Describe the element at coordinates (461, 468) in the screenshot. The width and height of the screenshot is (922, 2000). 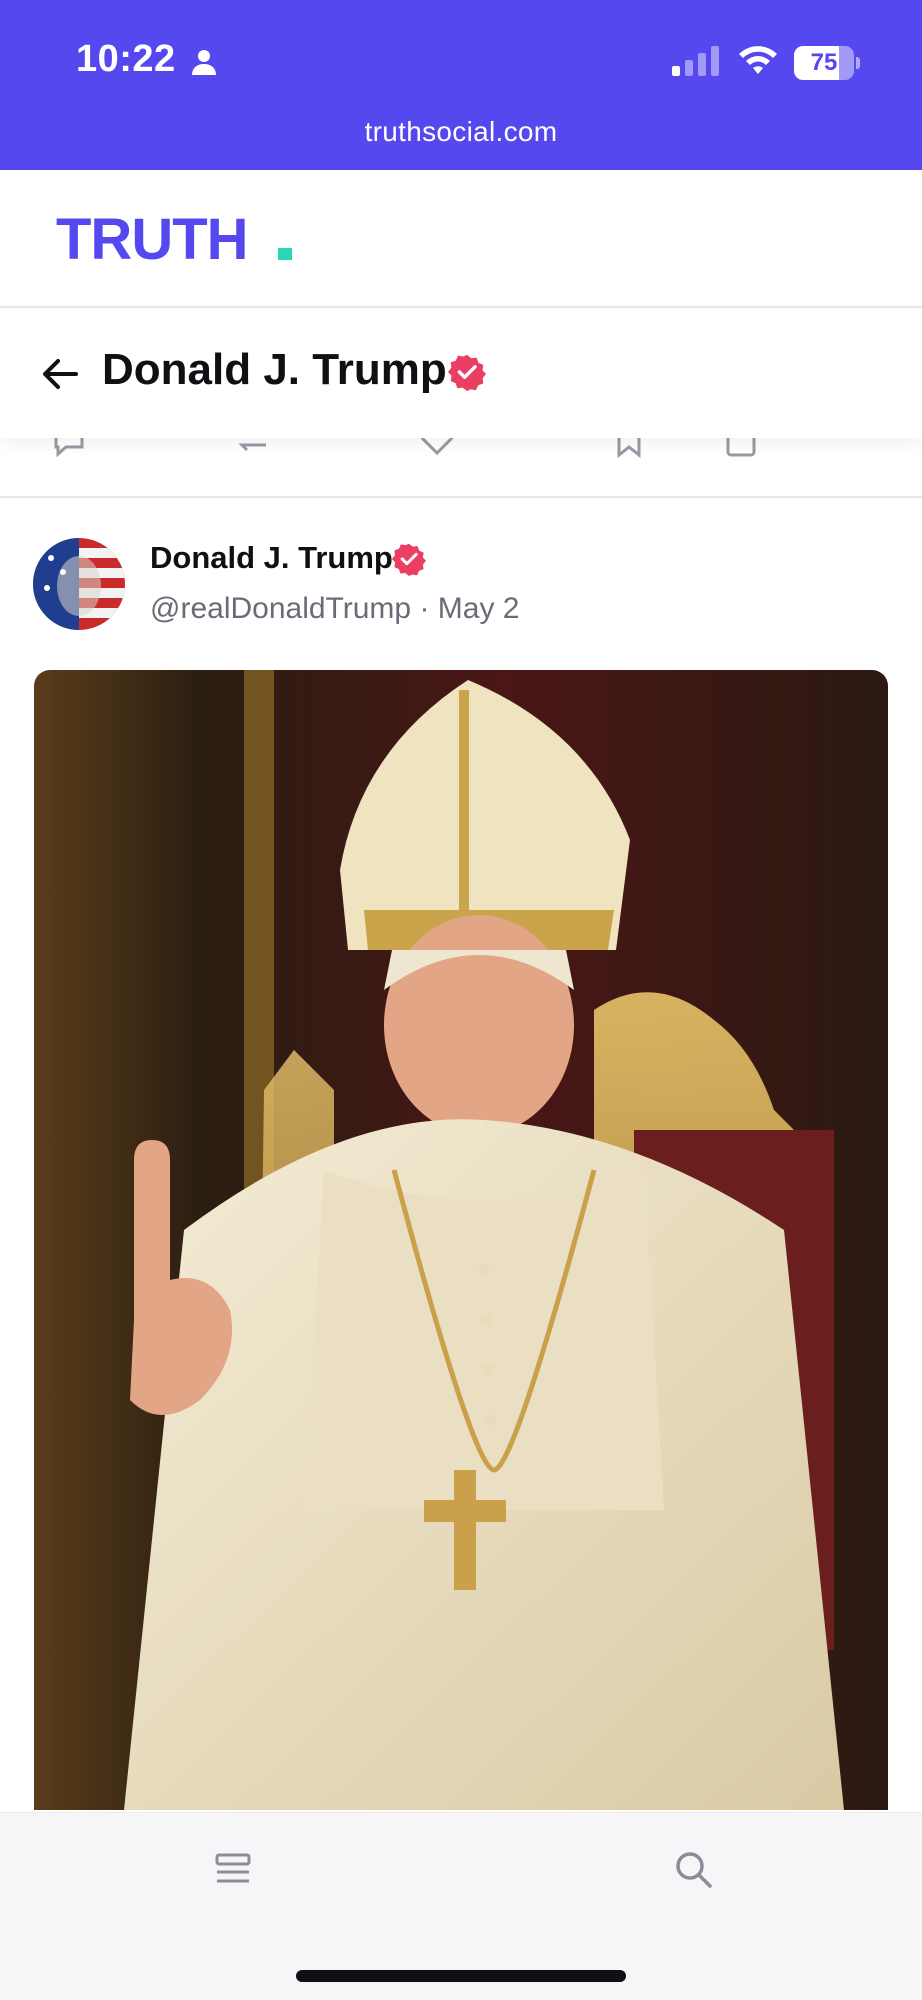
I see `faded-action-row` at that location.